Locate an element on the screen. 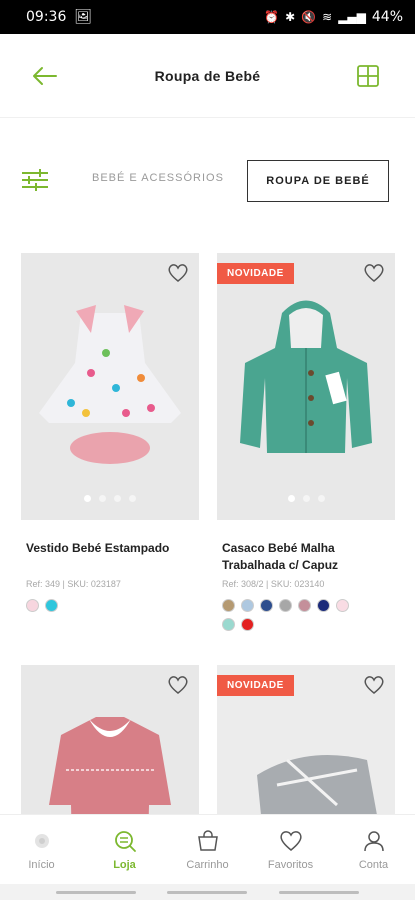  nav-item-carrinho: Carrinho is located at coordinates (207, 849).